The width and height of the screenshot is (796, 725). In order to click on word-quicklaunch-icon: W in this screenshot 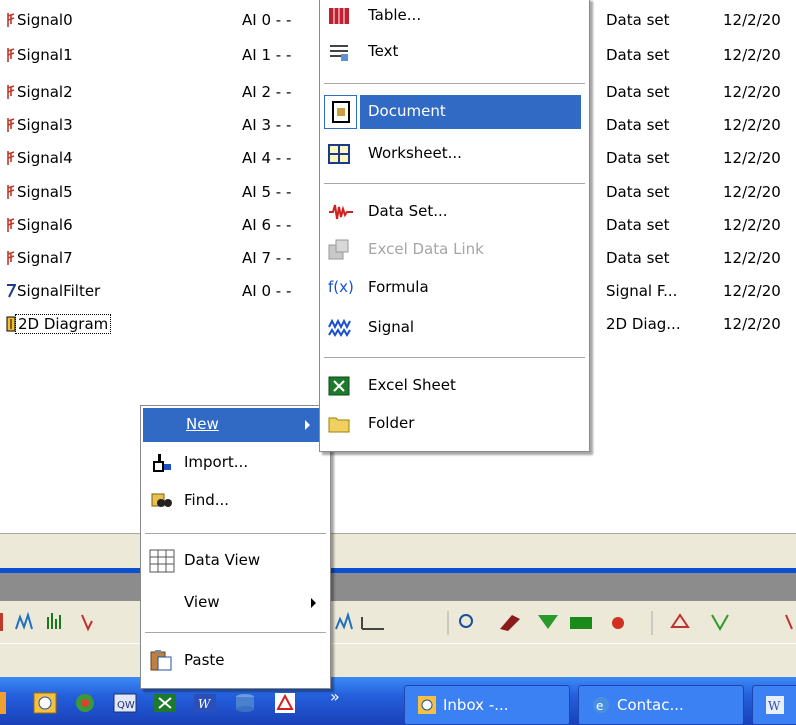, I will do `click(205, 703)`.